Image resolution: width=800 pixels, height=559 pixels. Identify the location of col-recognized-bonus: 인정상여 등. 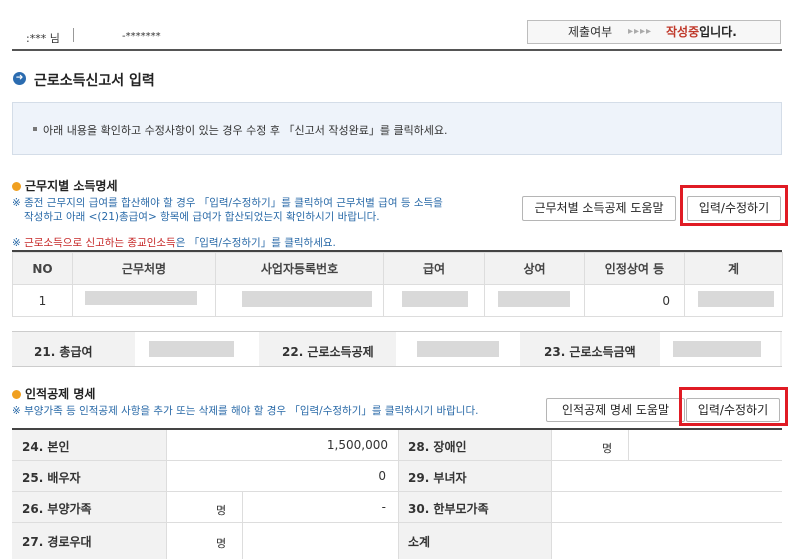
(634, 268).